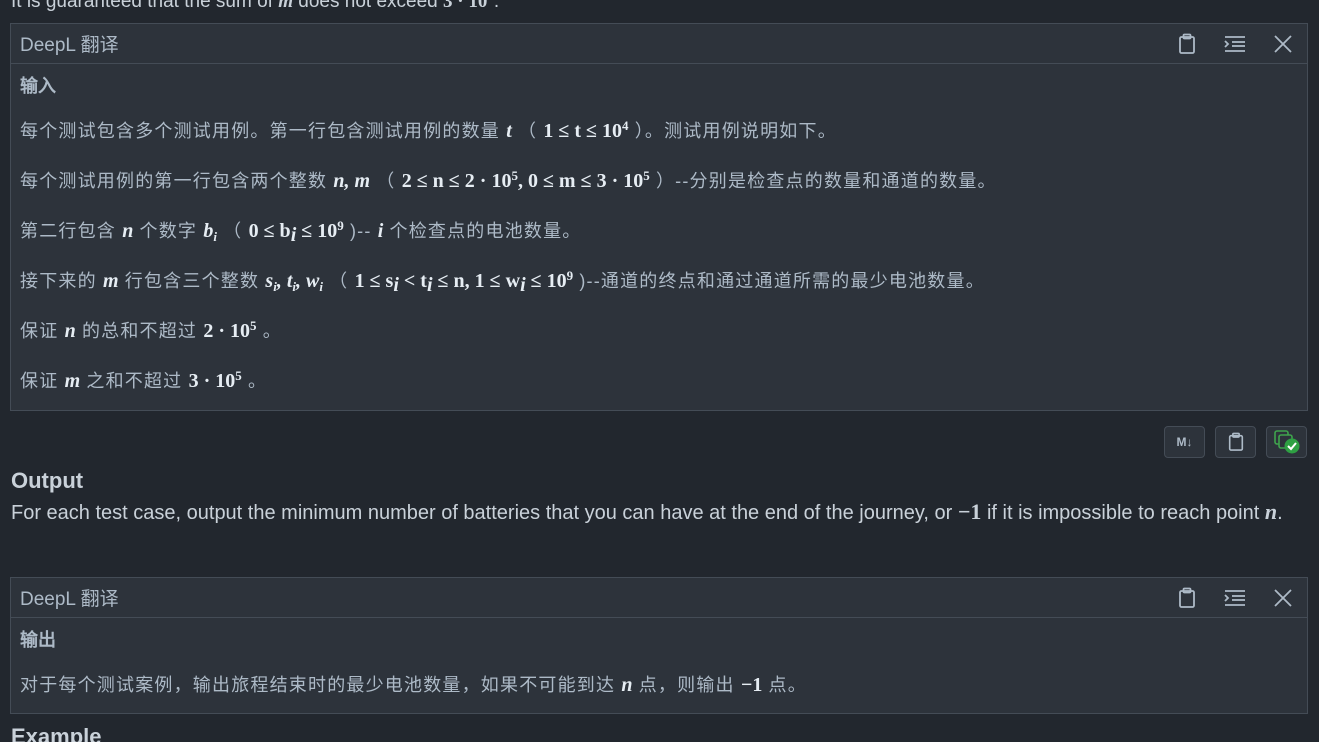 The width and height of the screenshot is (1319, 742). I want to click on copy-section-button, so click(1235, 442).